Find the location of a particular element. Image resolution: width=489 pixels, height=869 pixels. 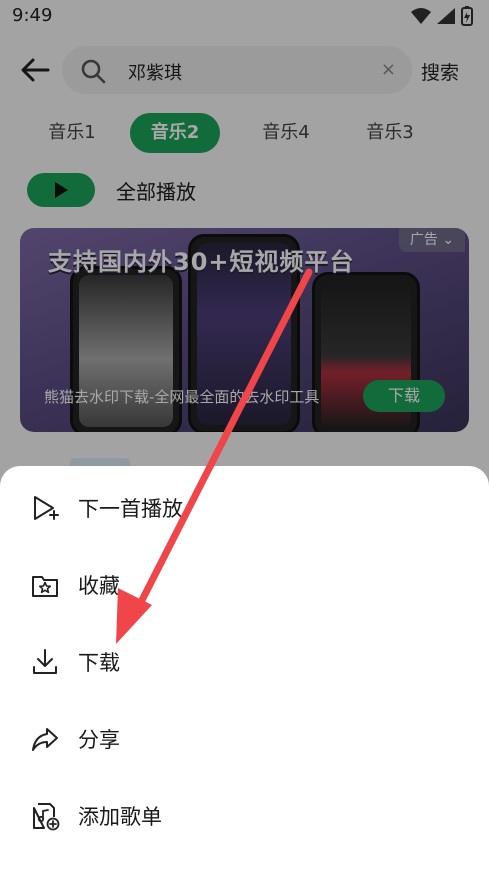

menu-item-share: 分享 is located at coordinates (244, 739).